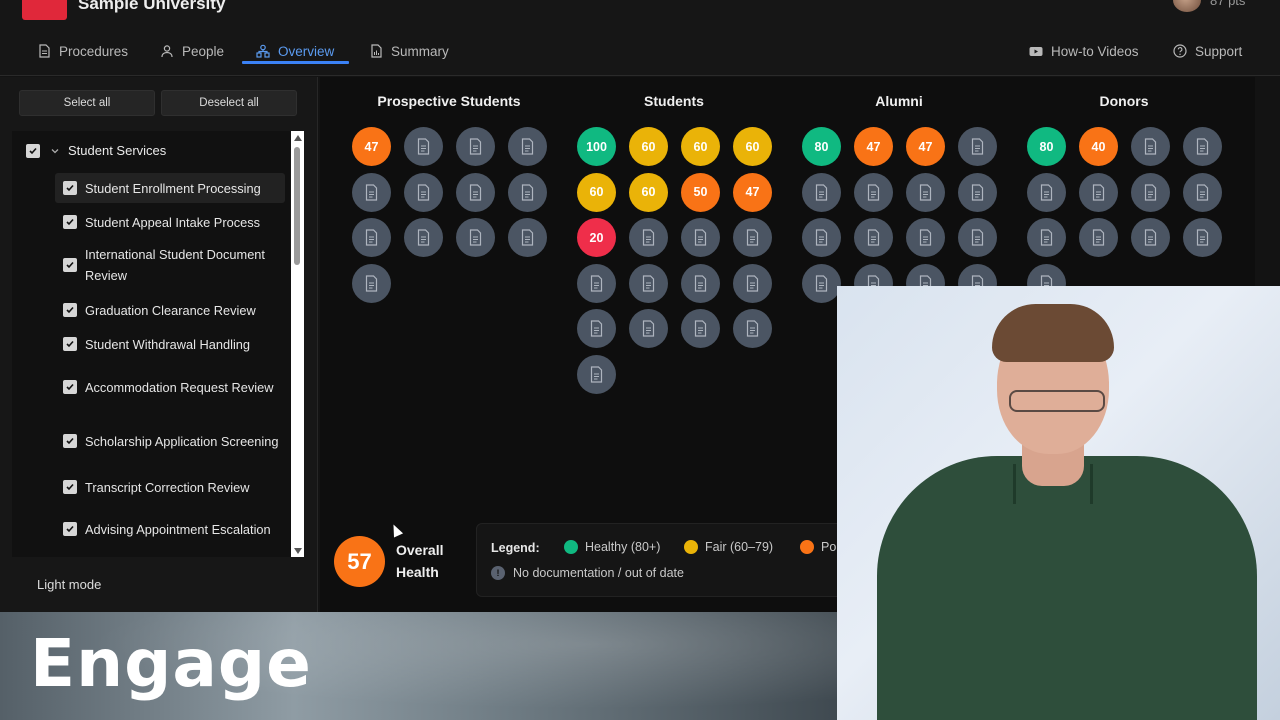 This screenshot has height=720, width=1280. Describe the element at coordinates (170, 188) in the screenshot. I see `procedure-item: Student Enrollment Processing` at that location.